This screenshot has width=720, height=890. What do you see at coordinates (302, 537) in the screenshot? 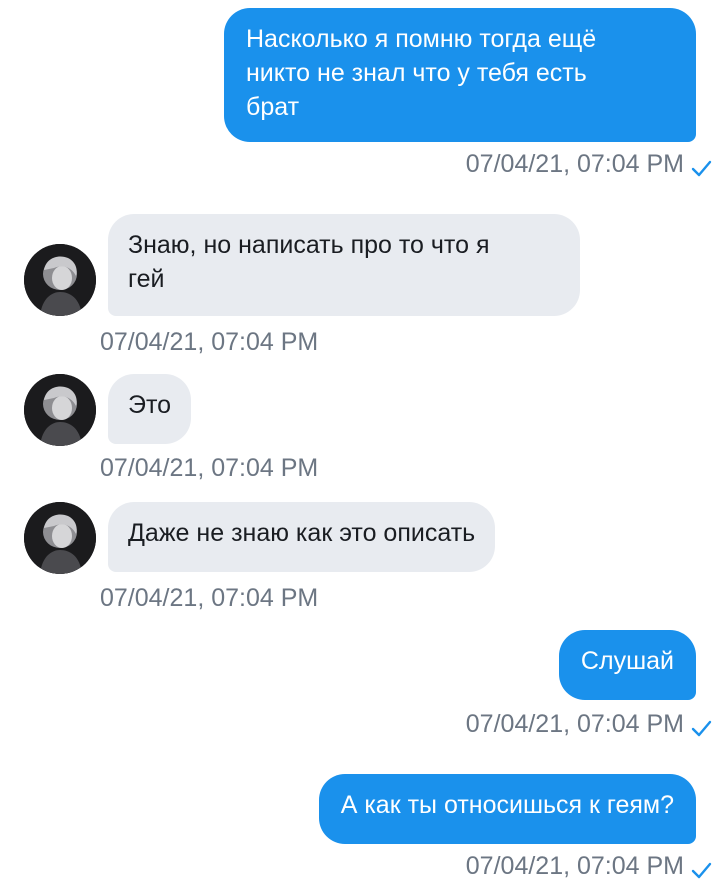
I see `message-bubble-incoming: Даже не знаю как это описать` at bounding box center [302, 537].